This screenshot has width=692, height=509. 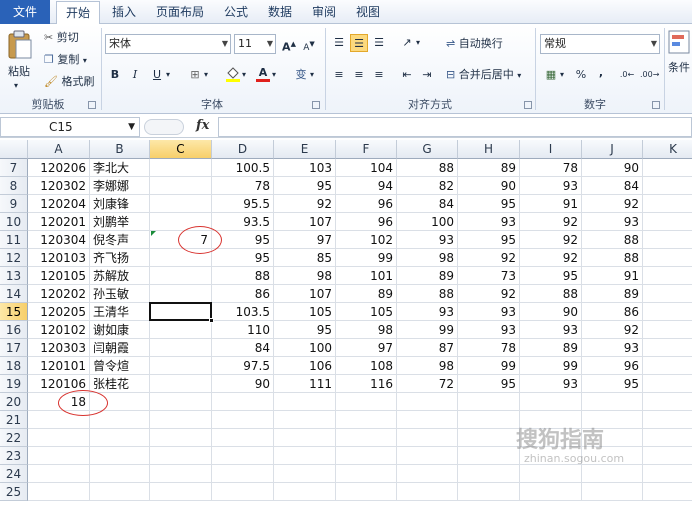 I want to click on cell-h22, so click(x=489, y=438).